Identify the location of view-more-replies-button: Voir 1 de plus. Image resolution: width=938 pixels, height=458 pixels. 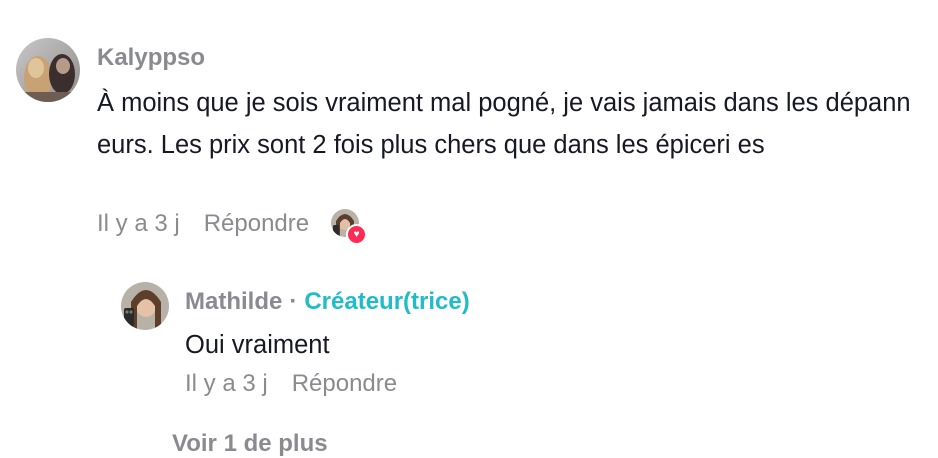
(250, 444).